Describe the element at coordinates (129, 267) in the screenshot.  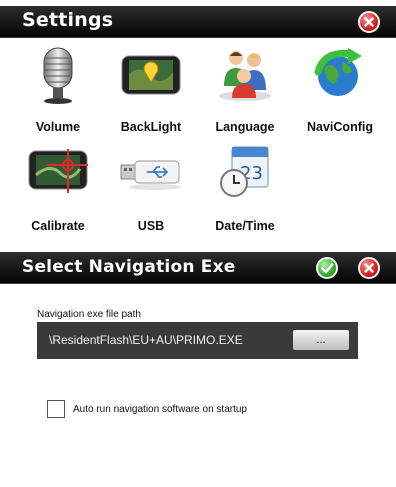
I see `navigation-title: Select Navigation Exe` at that location.